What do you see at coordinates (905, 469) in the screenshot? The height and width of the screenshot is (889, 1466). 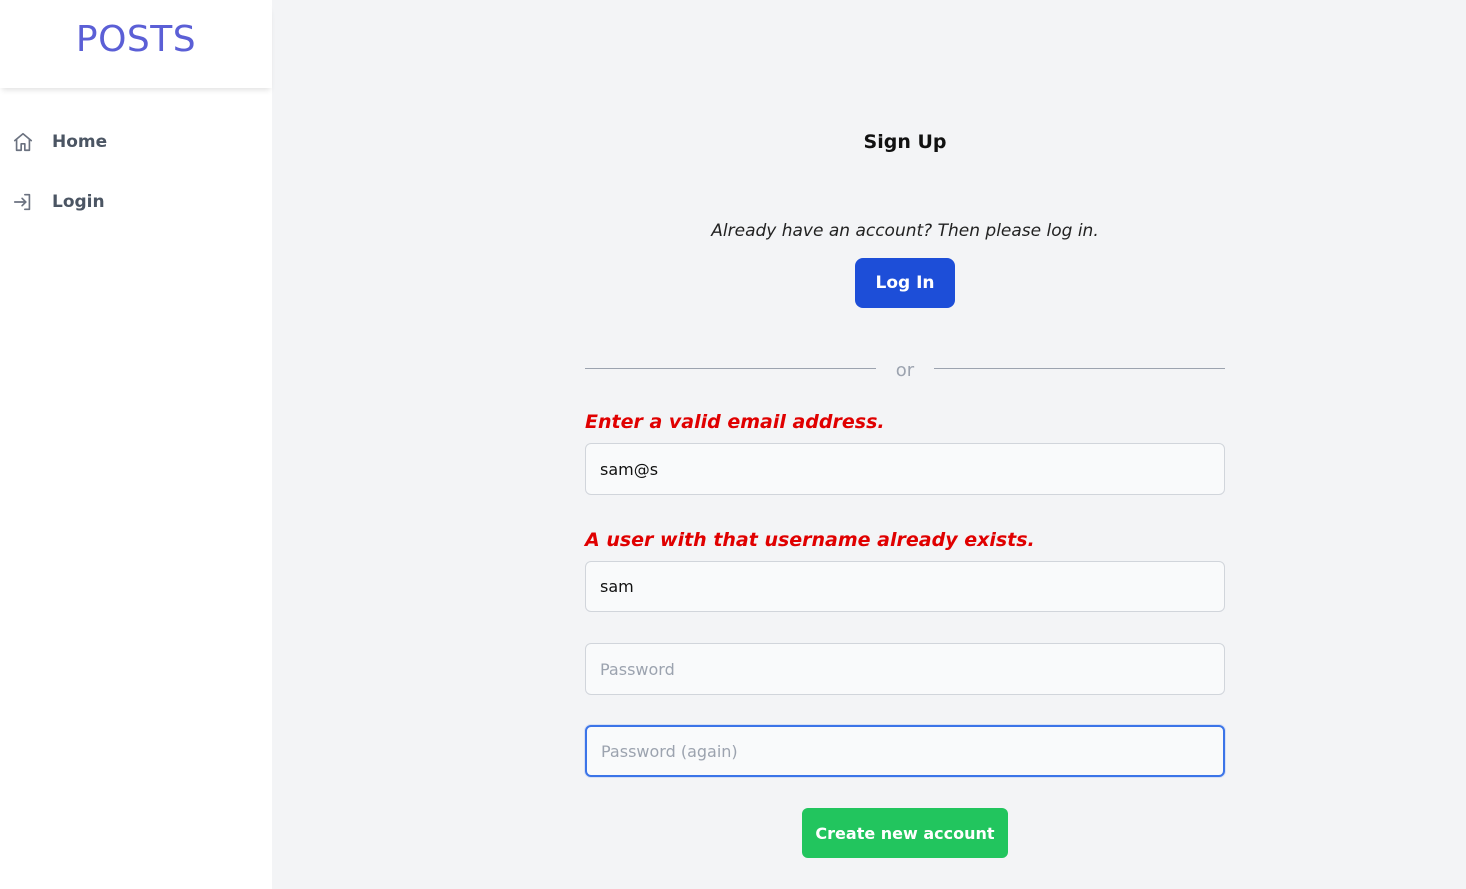 I see `email-field` at bounding box center [905, 469].